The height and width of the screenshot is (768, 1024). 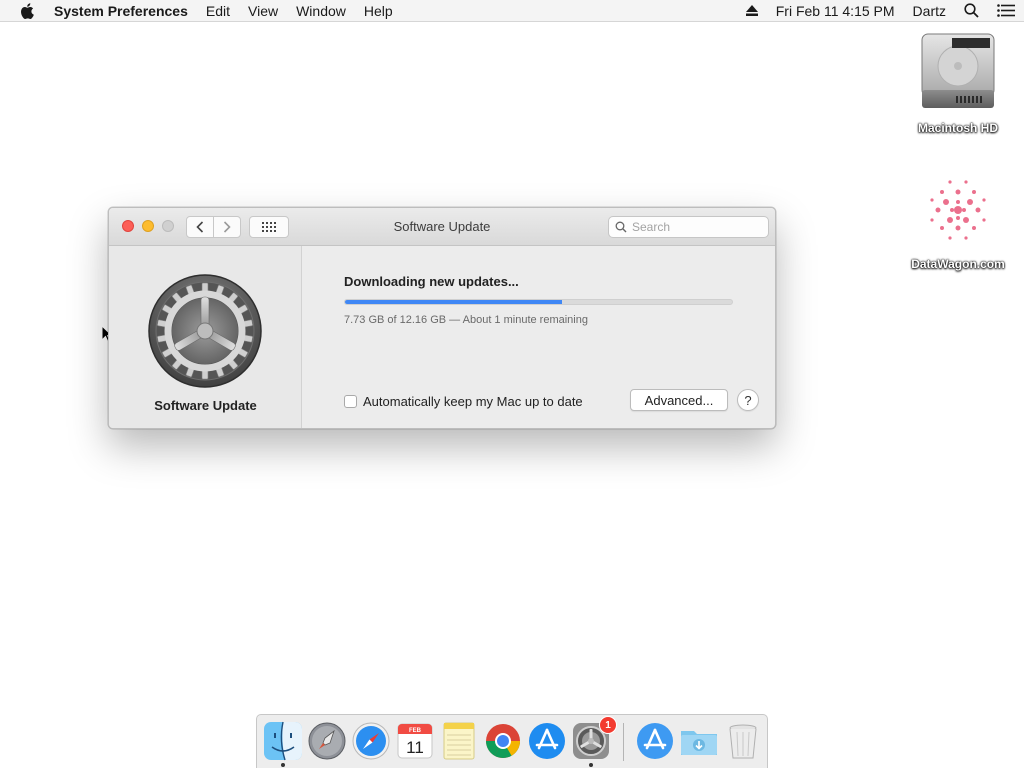 I want to click on menu-view: View, so click(x=263, y=11).